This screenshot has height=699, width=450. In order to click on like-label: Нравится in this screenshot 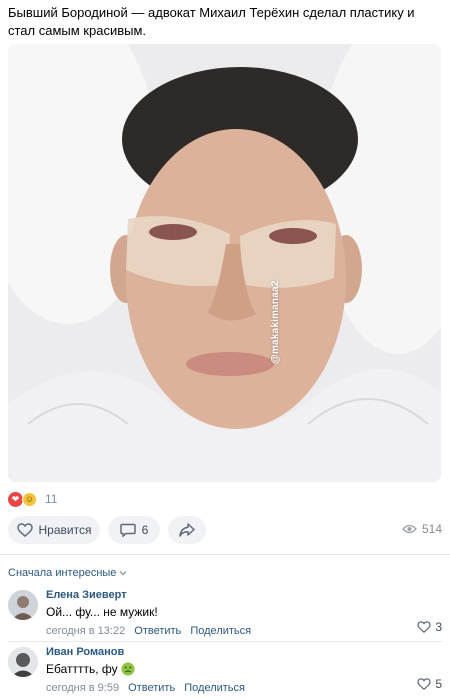, I will do `click(65, 530)`.